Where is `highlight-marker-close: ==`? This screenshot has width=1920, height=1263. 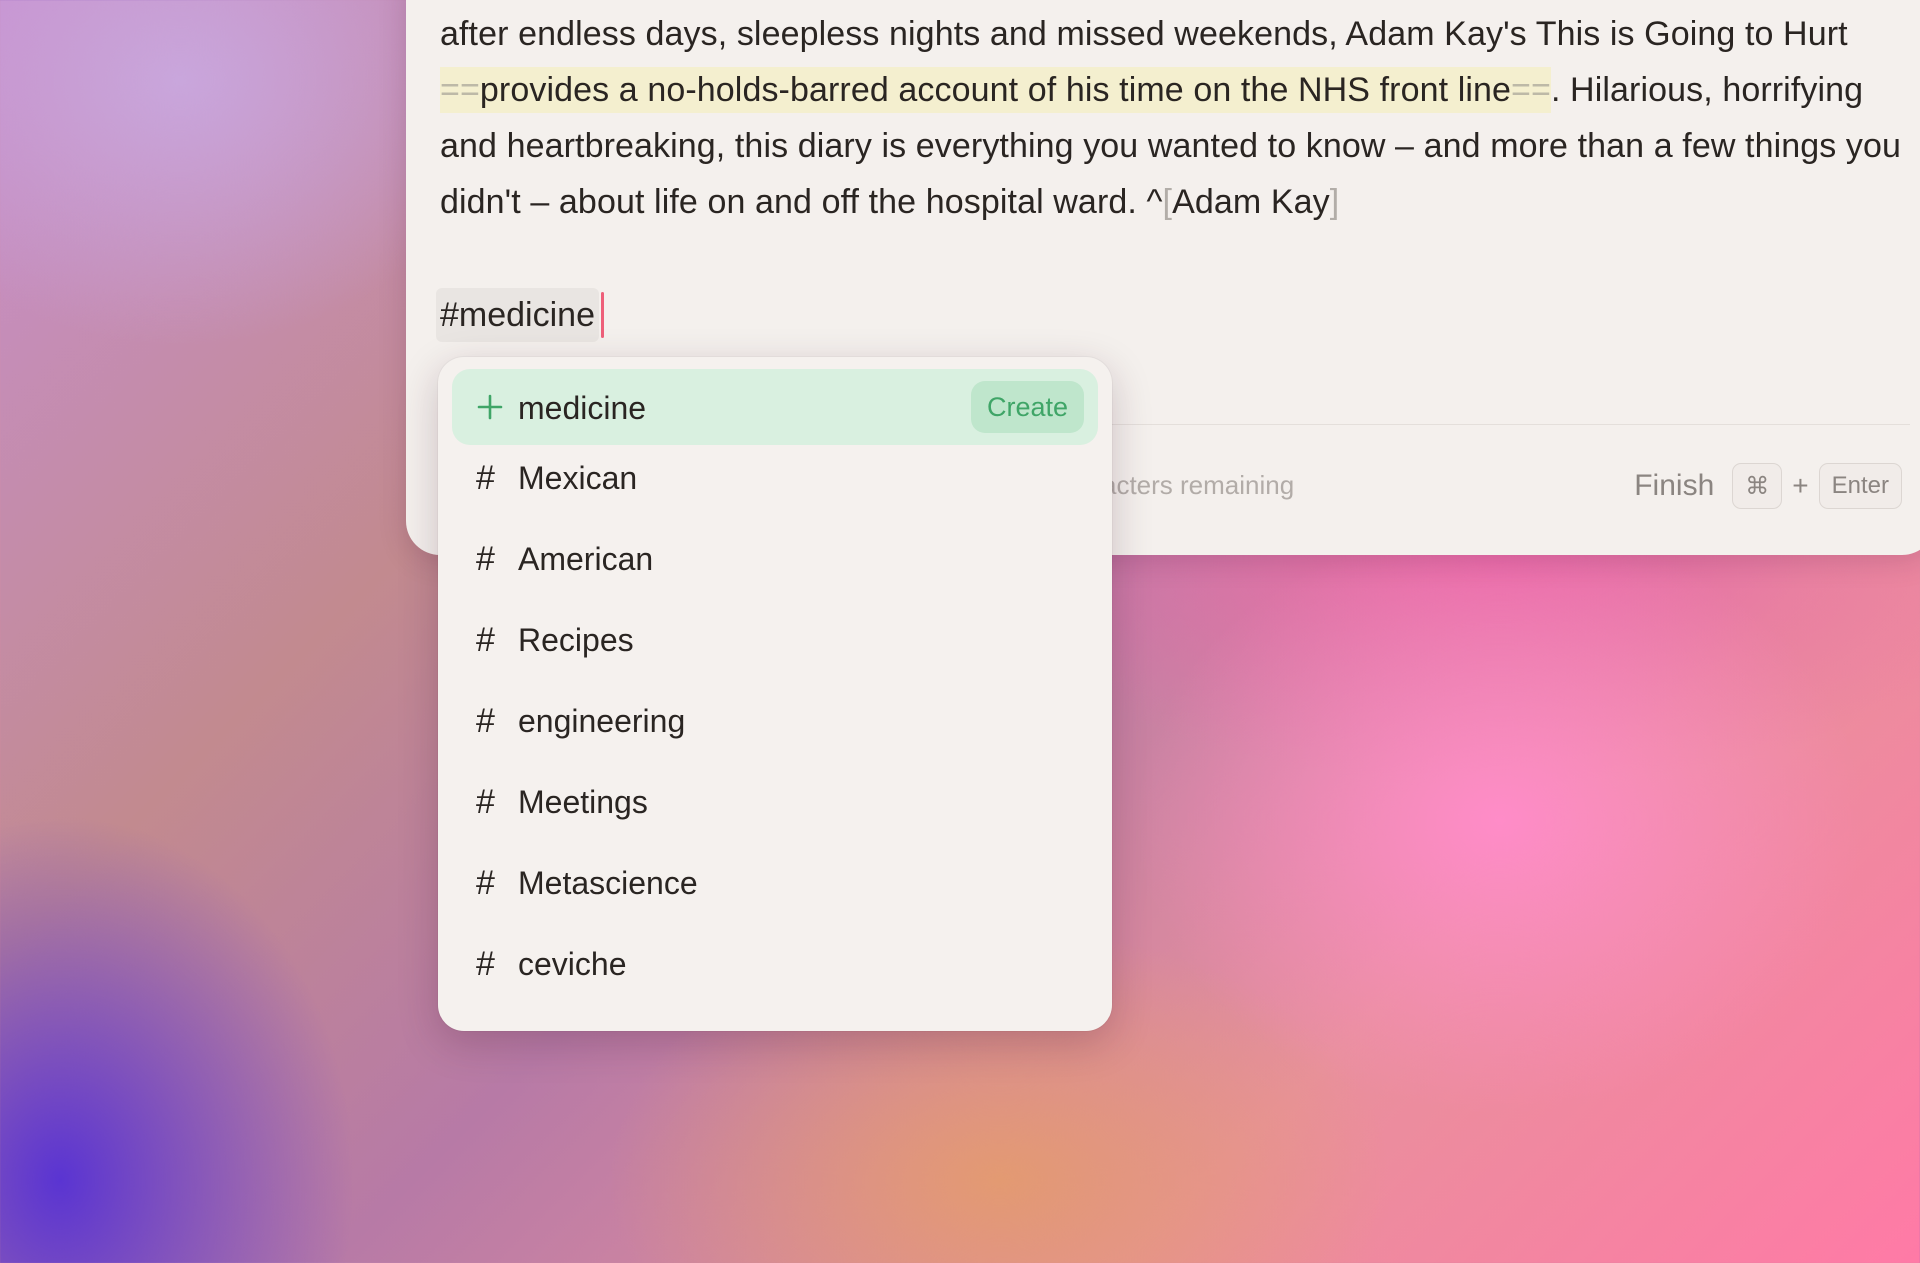 highlight-marker-close: == is located at coordinates (1531, 90).